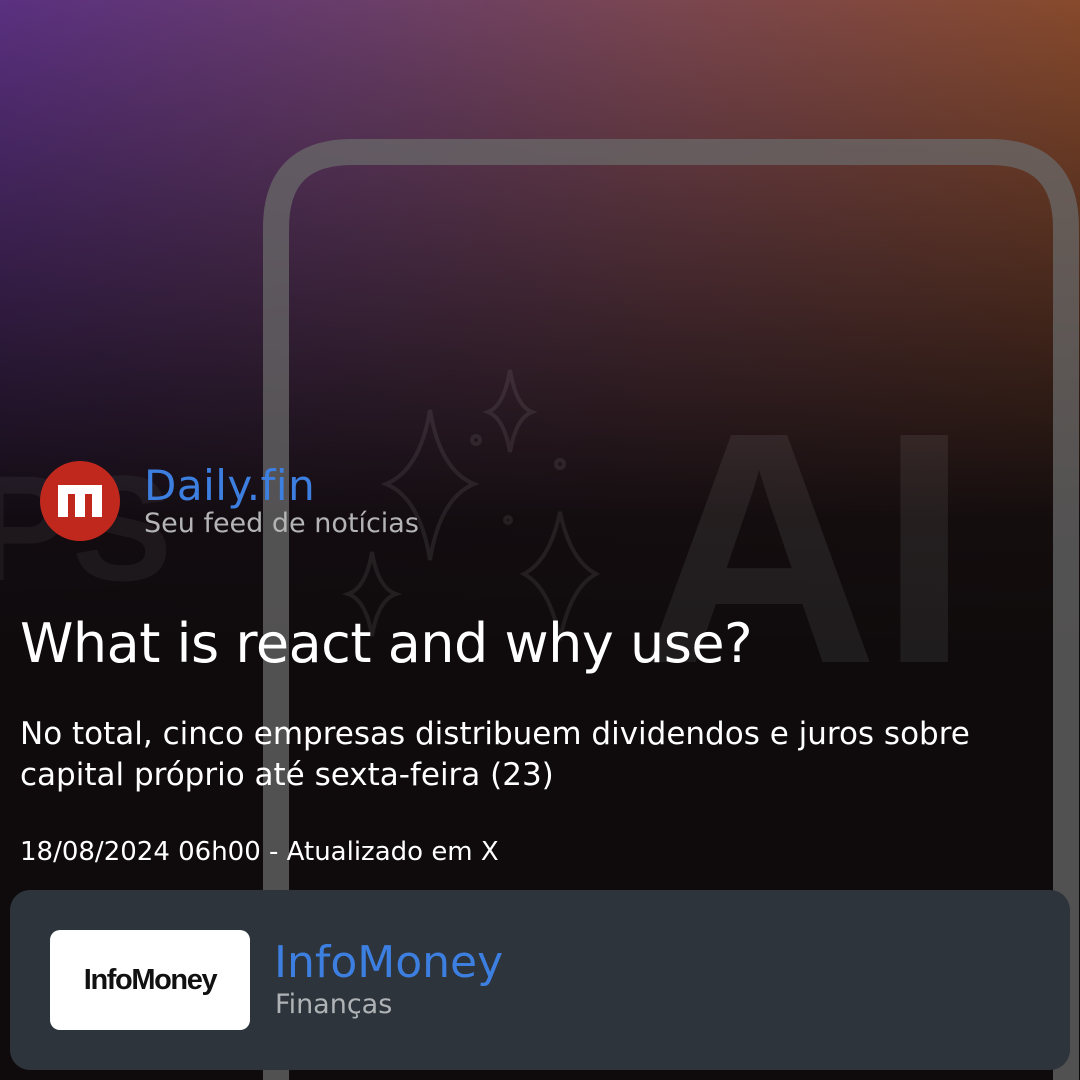 The width and height of the screenshot is (1080, 1080). I want to click on article-headline: What is react and why use?, so click(386, 643).